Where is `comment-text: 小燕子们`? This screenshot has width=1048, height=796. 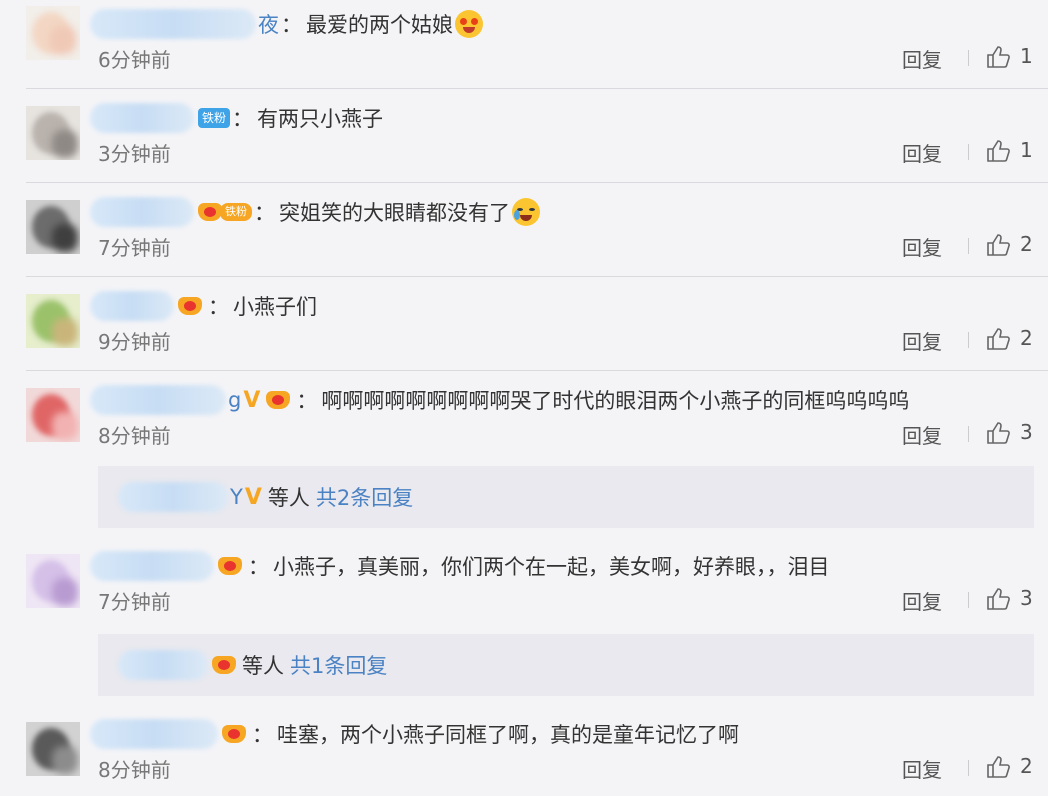
comment-text: 小燕子们 is located at coordinates (275, 307).